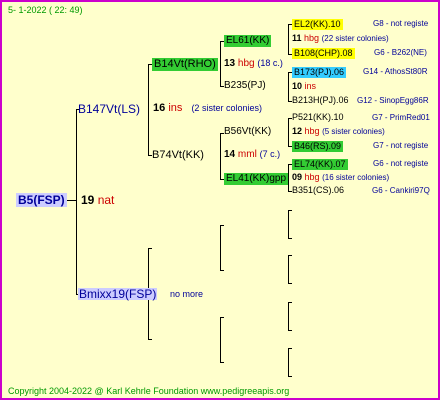 The image size is (440, 400). Describe the element at coordinates (45, 10) in the screenshot. I see `date-header: 5- 1-2022 ( 22: 49)` at that location.